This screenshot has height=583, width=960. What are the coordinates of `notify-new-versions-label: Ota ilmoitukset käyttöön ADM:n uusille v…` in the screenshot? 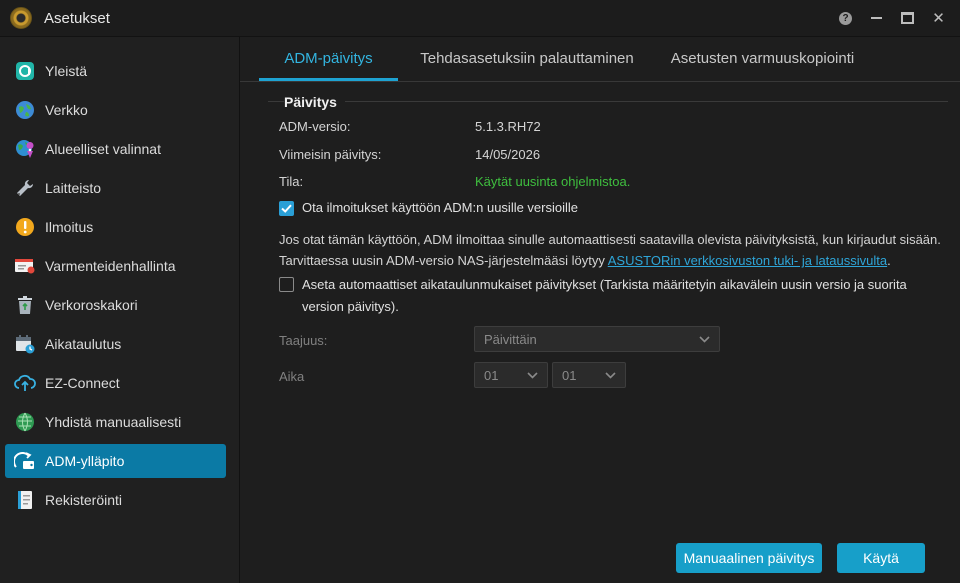 It's located at (440, 208).